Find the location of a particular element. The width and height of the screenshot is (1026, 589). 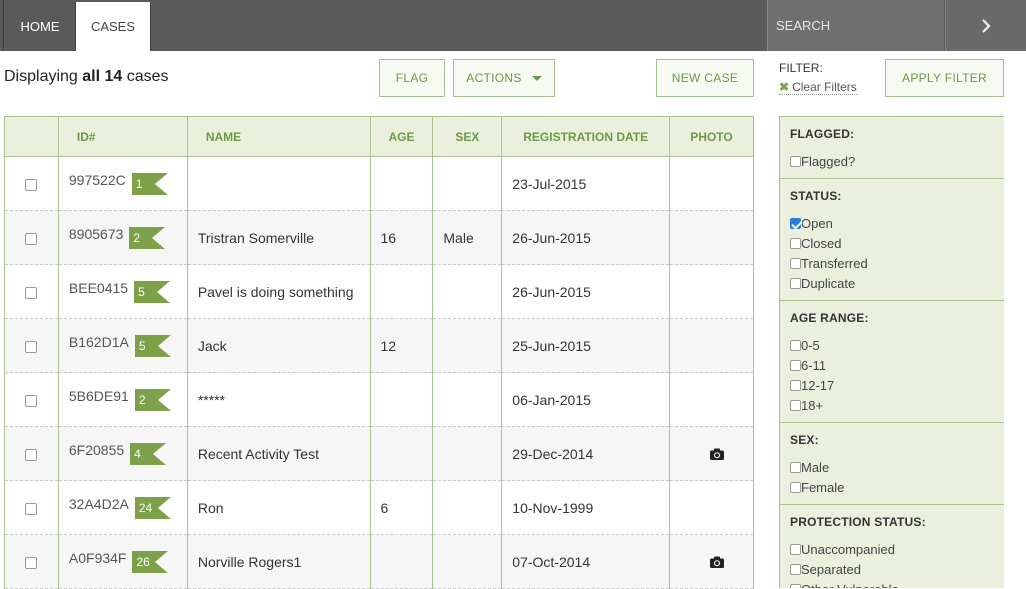

table-row: B162D1A 5 Jack 12 25-Jun-2015 is located at coordinates (379, 345).